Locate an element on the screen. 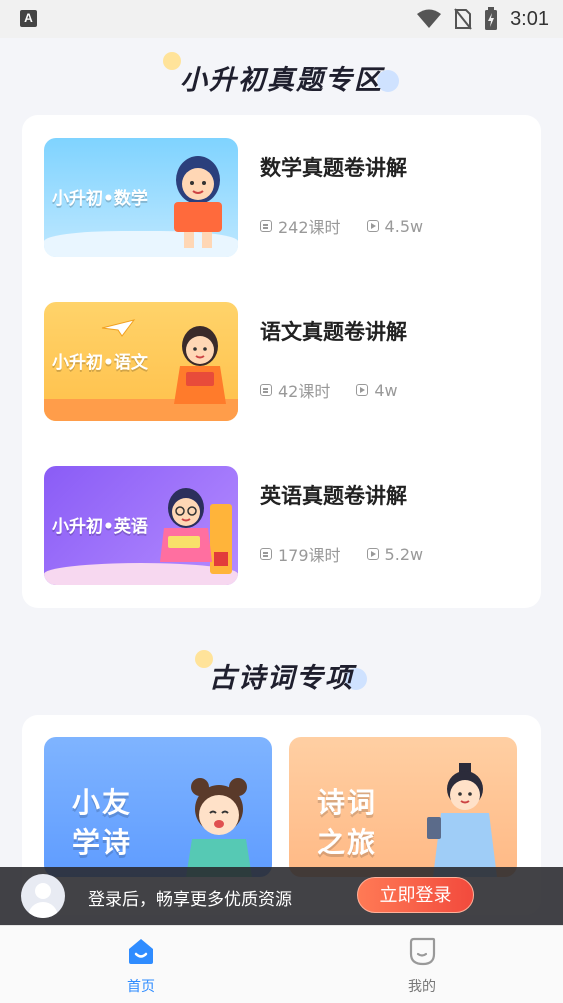 This screenshot has width=563, height=1003. course-thumbnail-chinese: 小升初•语文 is located at coordinates (141, 361).